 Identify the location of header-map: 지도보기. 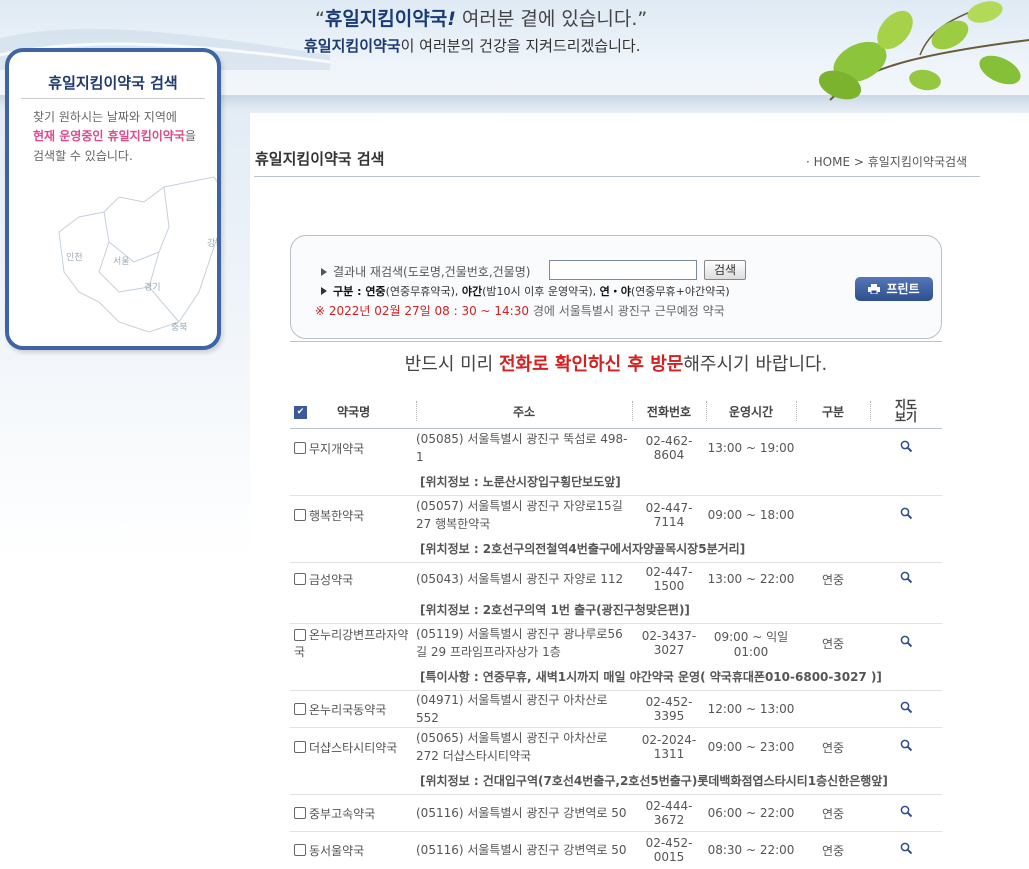
(906, 412).